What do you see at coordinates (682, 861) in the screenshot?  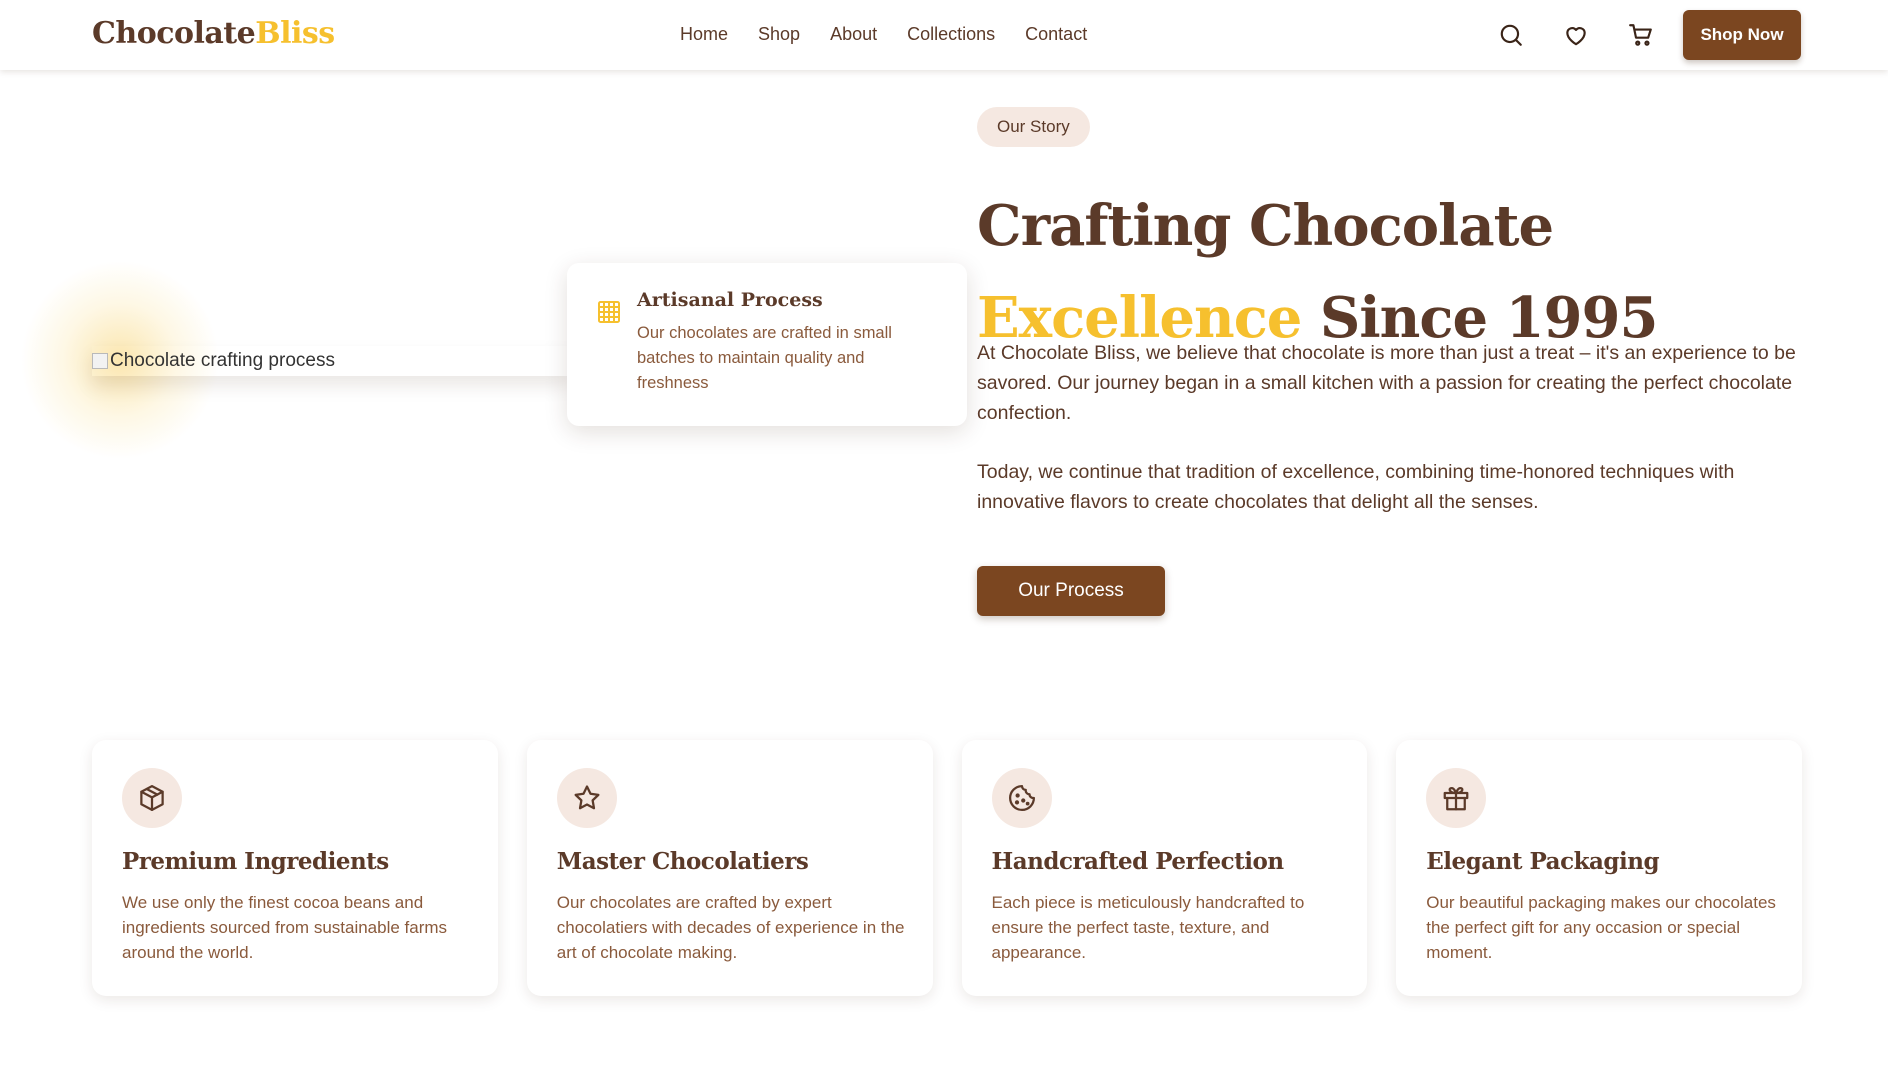 I see `feature-title: Master Chocolatiers` at bounding box center [682, 861].